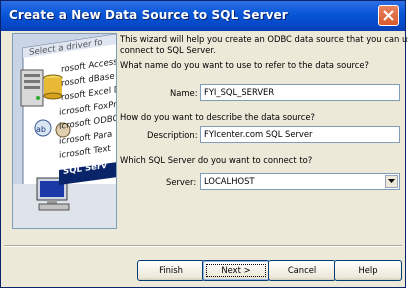  I want to click on window-title: Create a New Data Source to SQL Server, so click(148, 15).